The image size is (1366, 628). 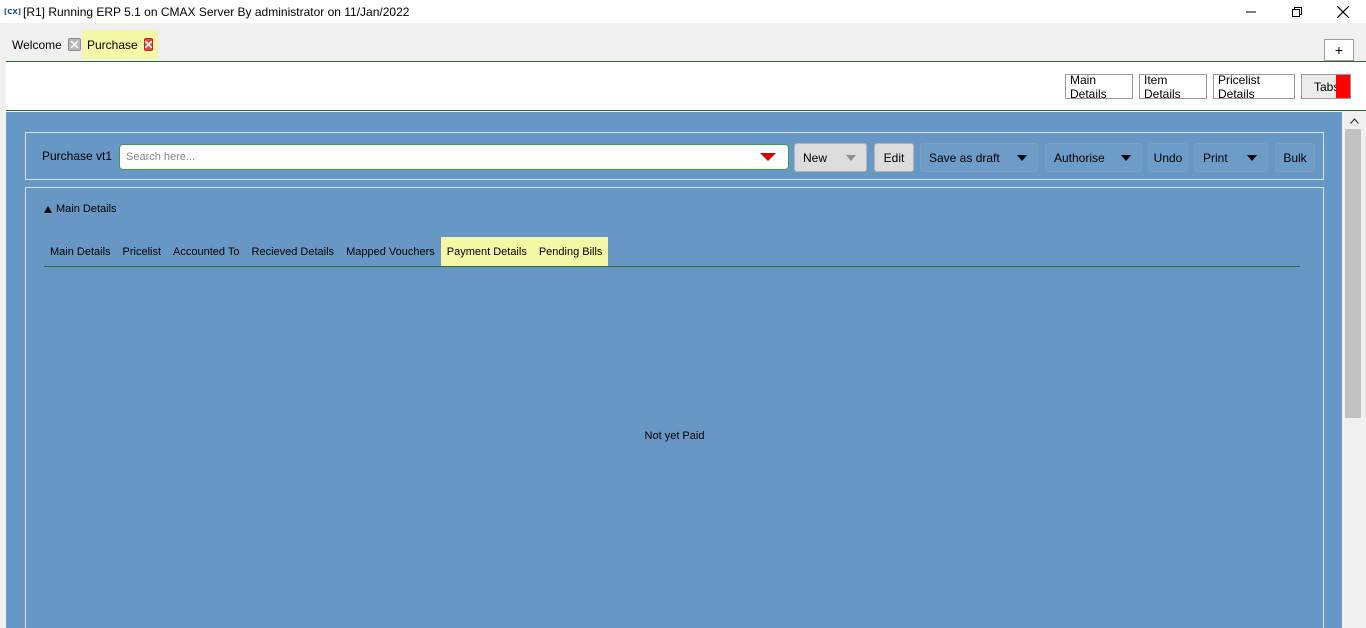 I want to click on tab-strip: Welcome Purchase +, so click(x=683, y=42).